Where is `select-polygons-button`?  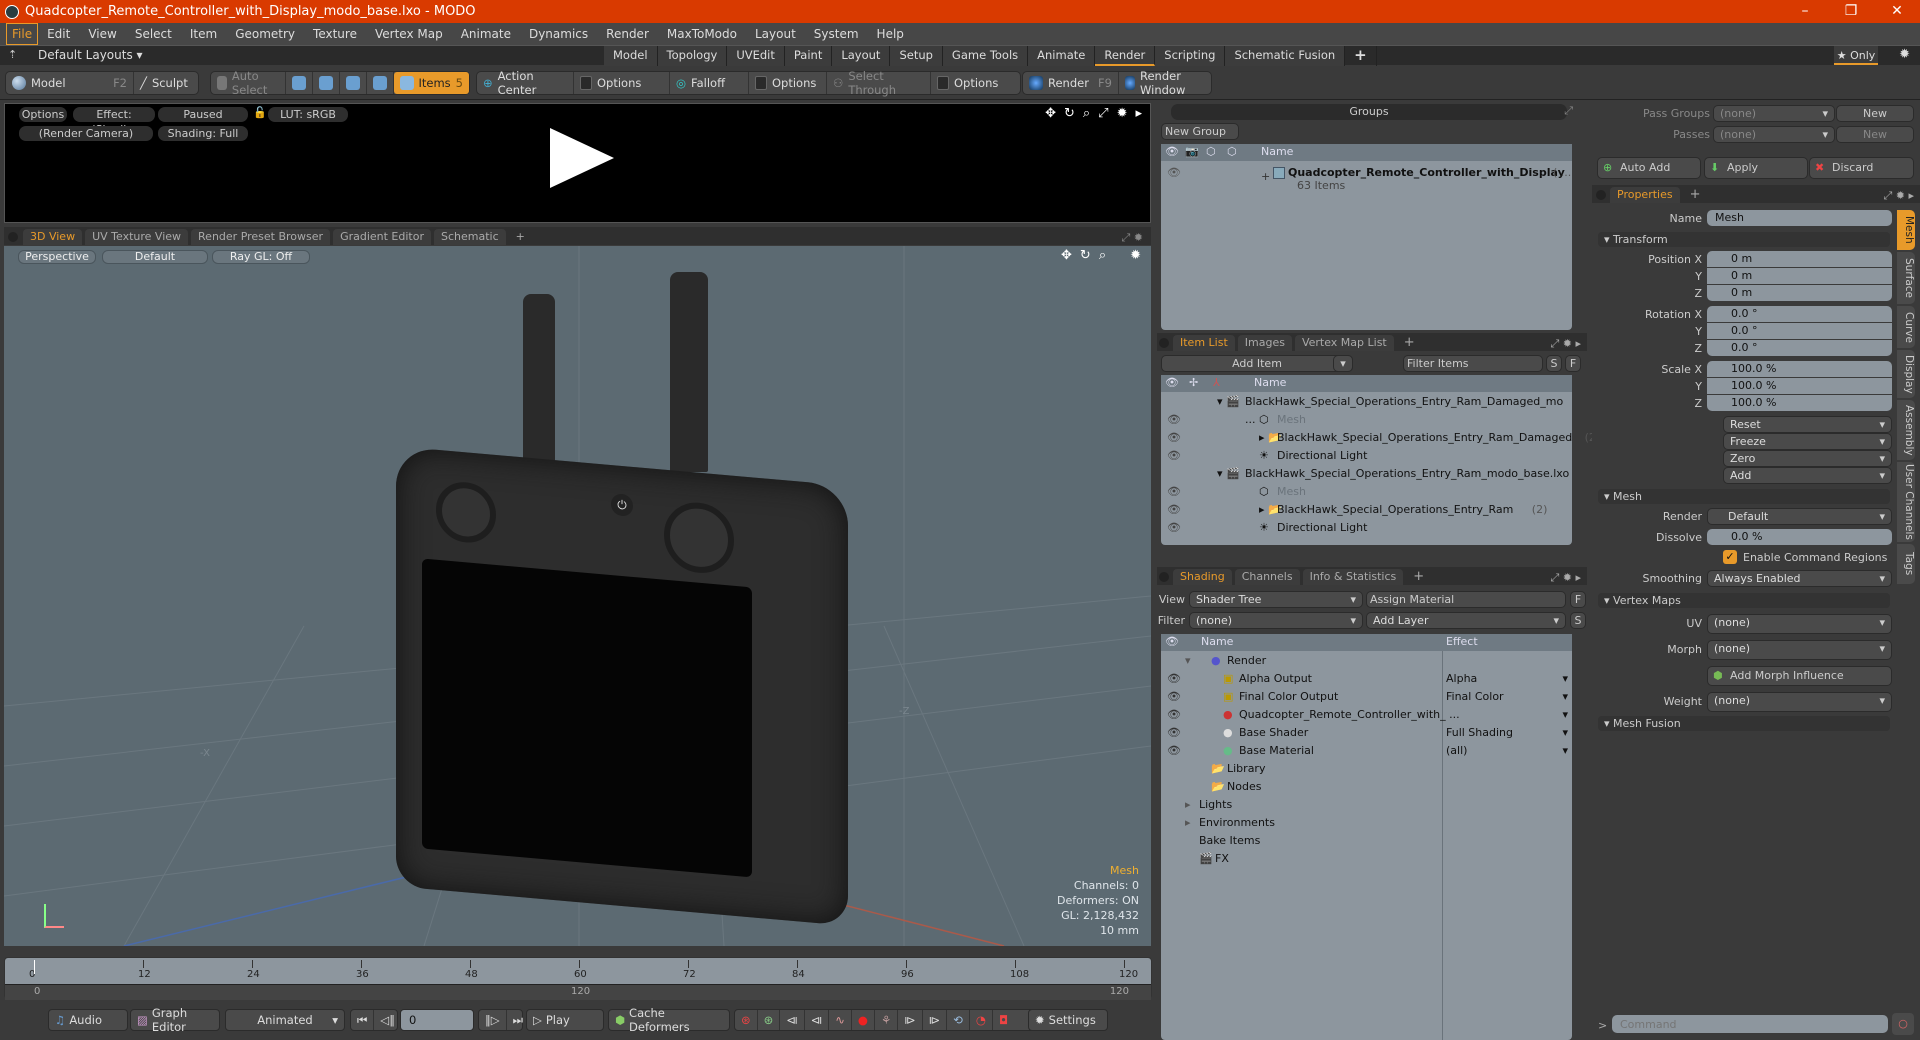 select-polygons-button is located at coordinates (353, 83).